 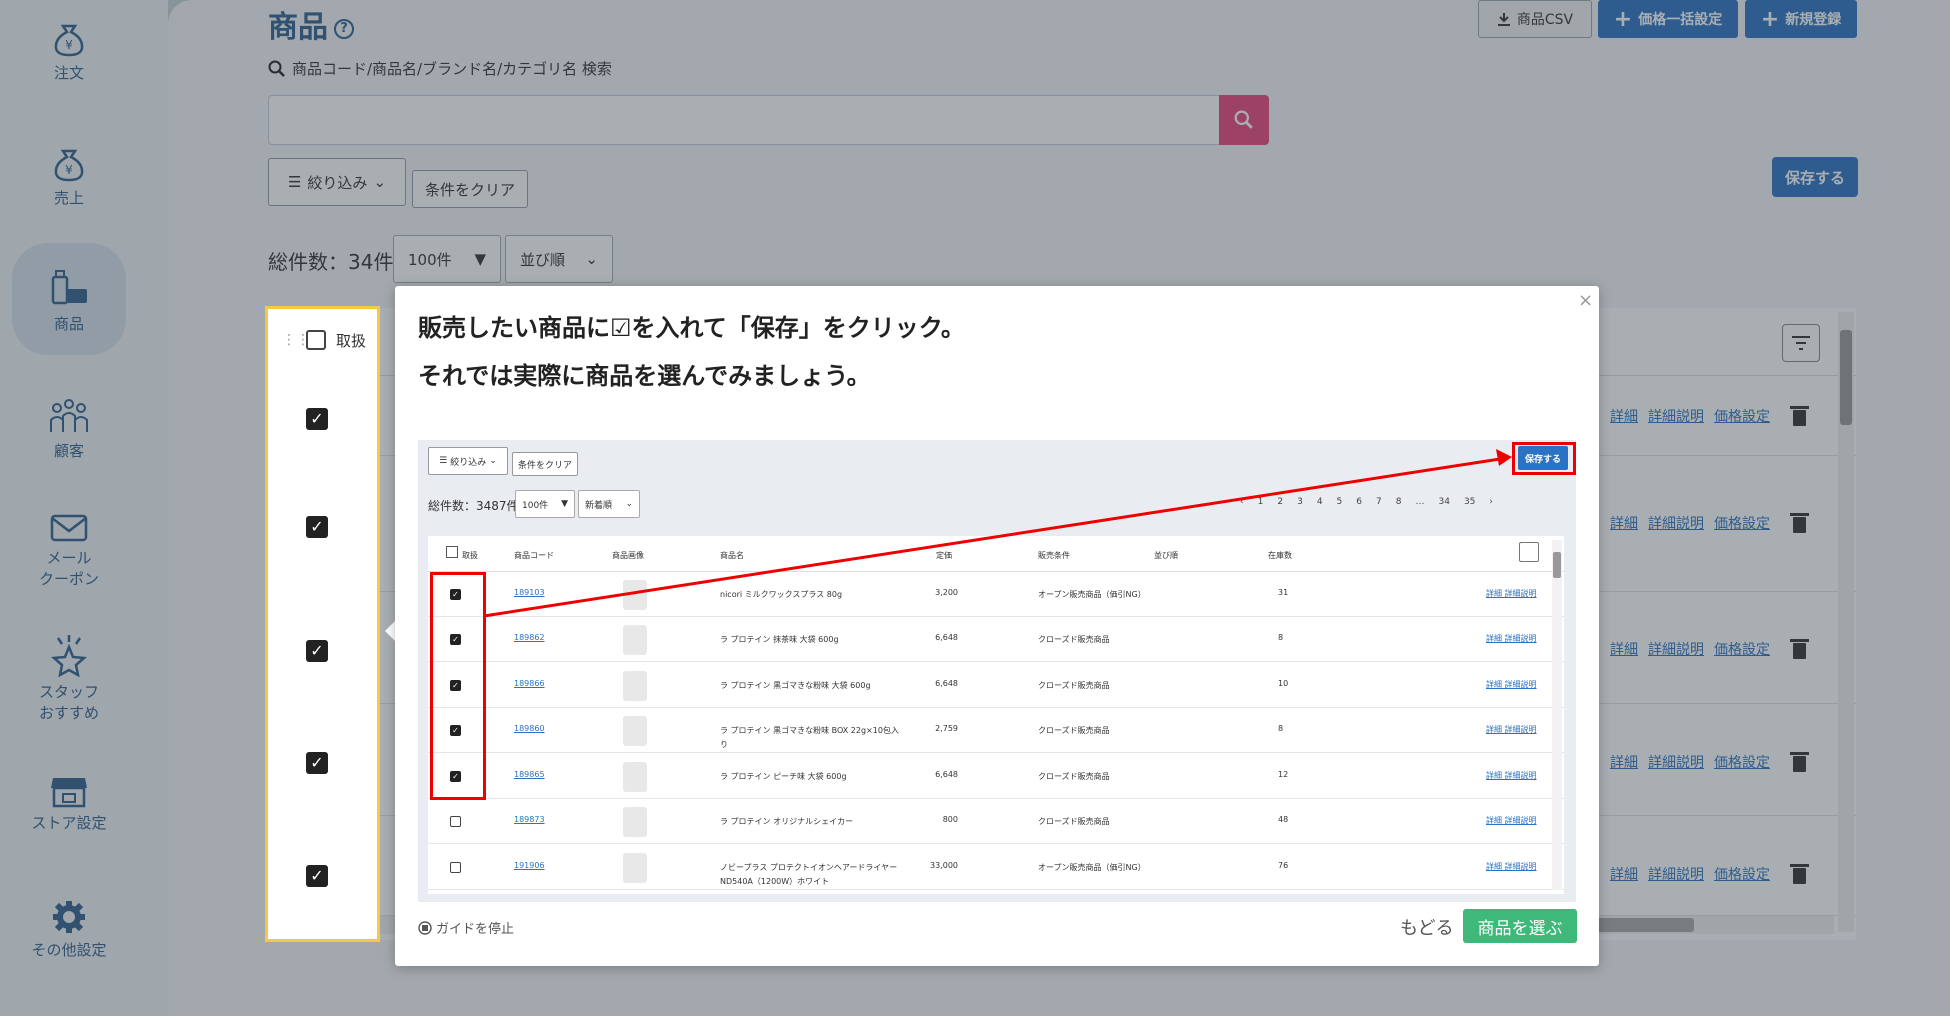 What do you see at coordinates (1366, 502) in the screenshot?
I see `guide-pagination: ‹ 1 2 3 4 5 6 7 8… 34 35 ›` at bounding box center [1366, 502].